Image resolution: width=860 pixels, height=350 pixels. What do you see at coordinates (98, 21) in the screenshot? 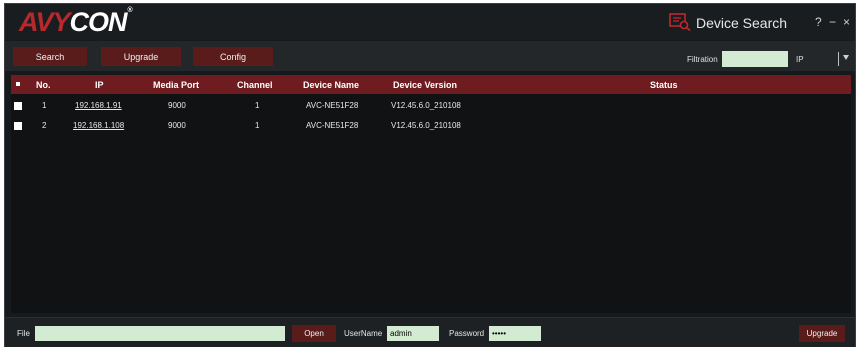
I see `logo-con: CON` at bounding box center [98, 21].